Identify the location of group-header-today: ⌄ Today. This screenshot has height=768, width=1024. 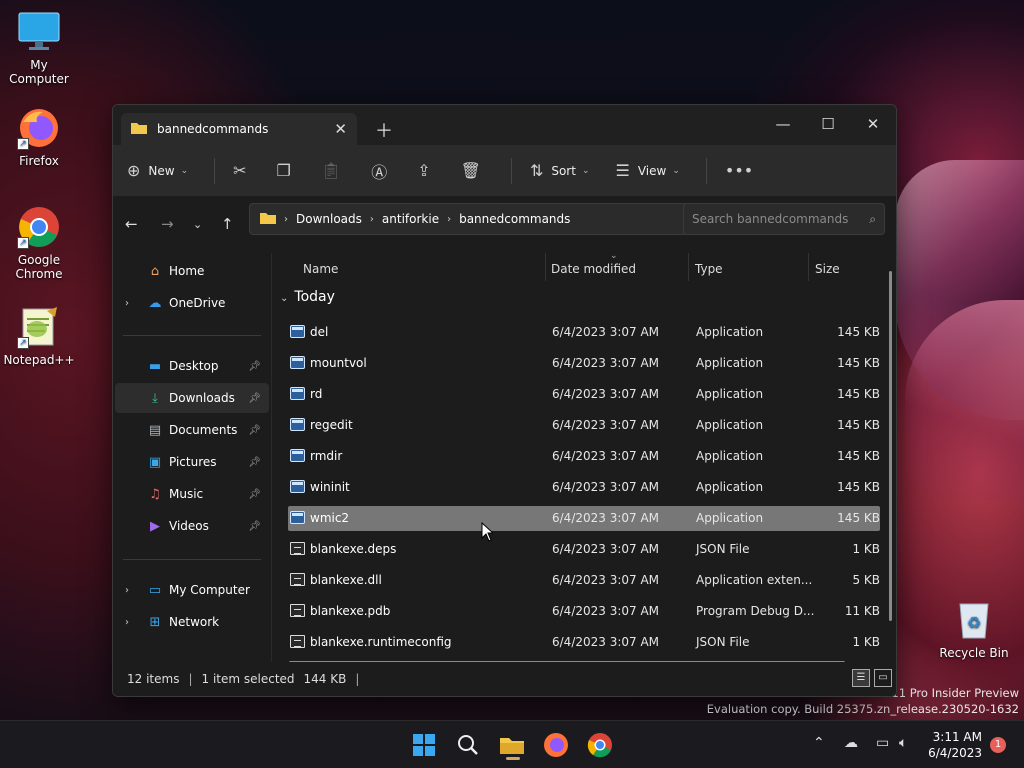
(307, 297).